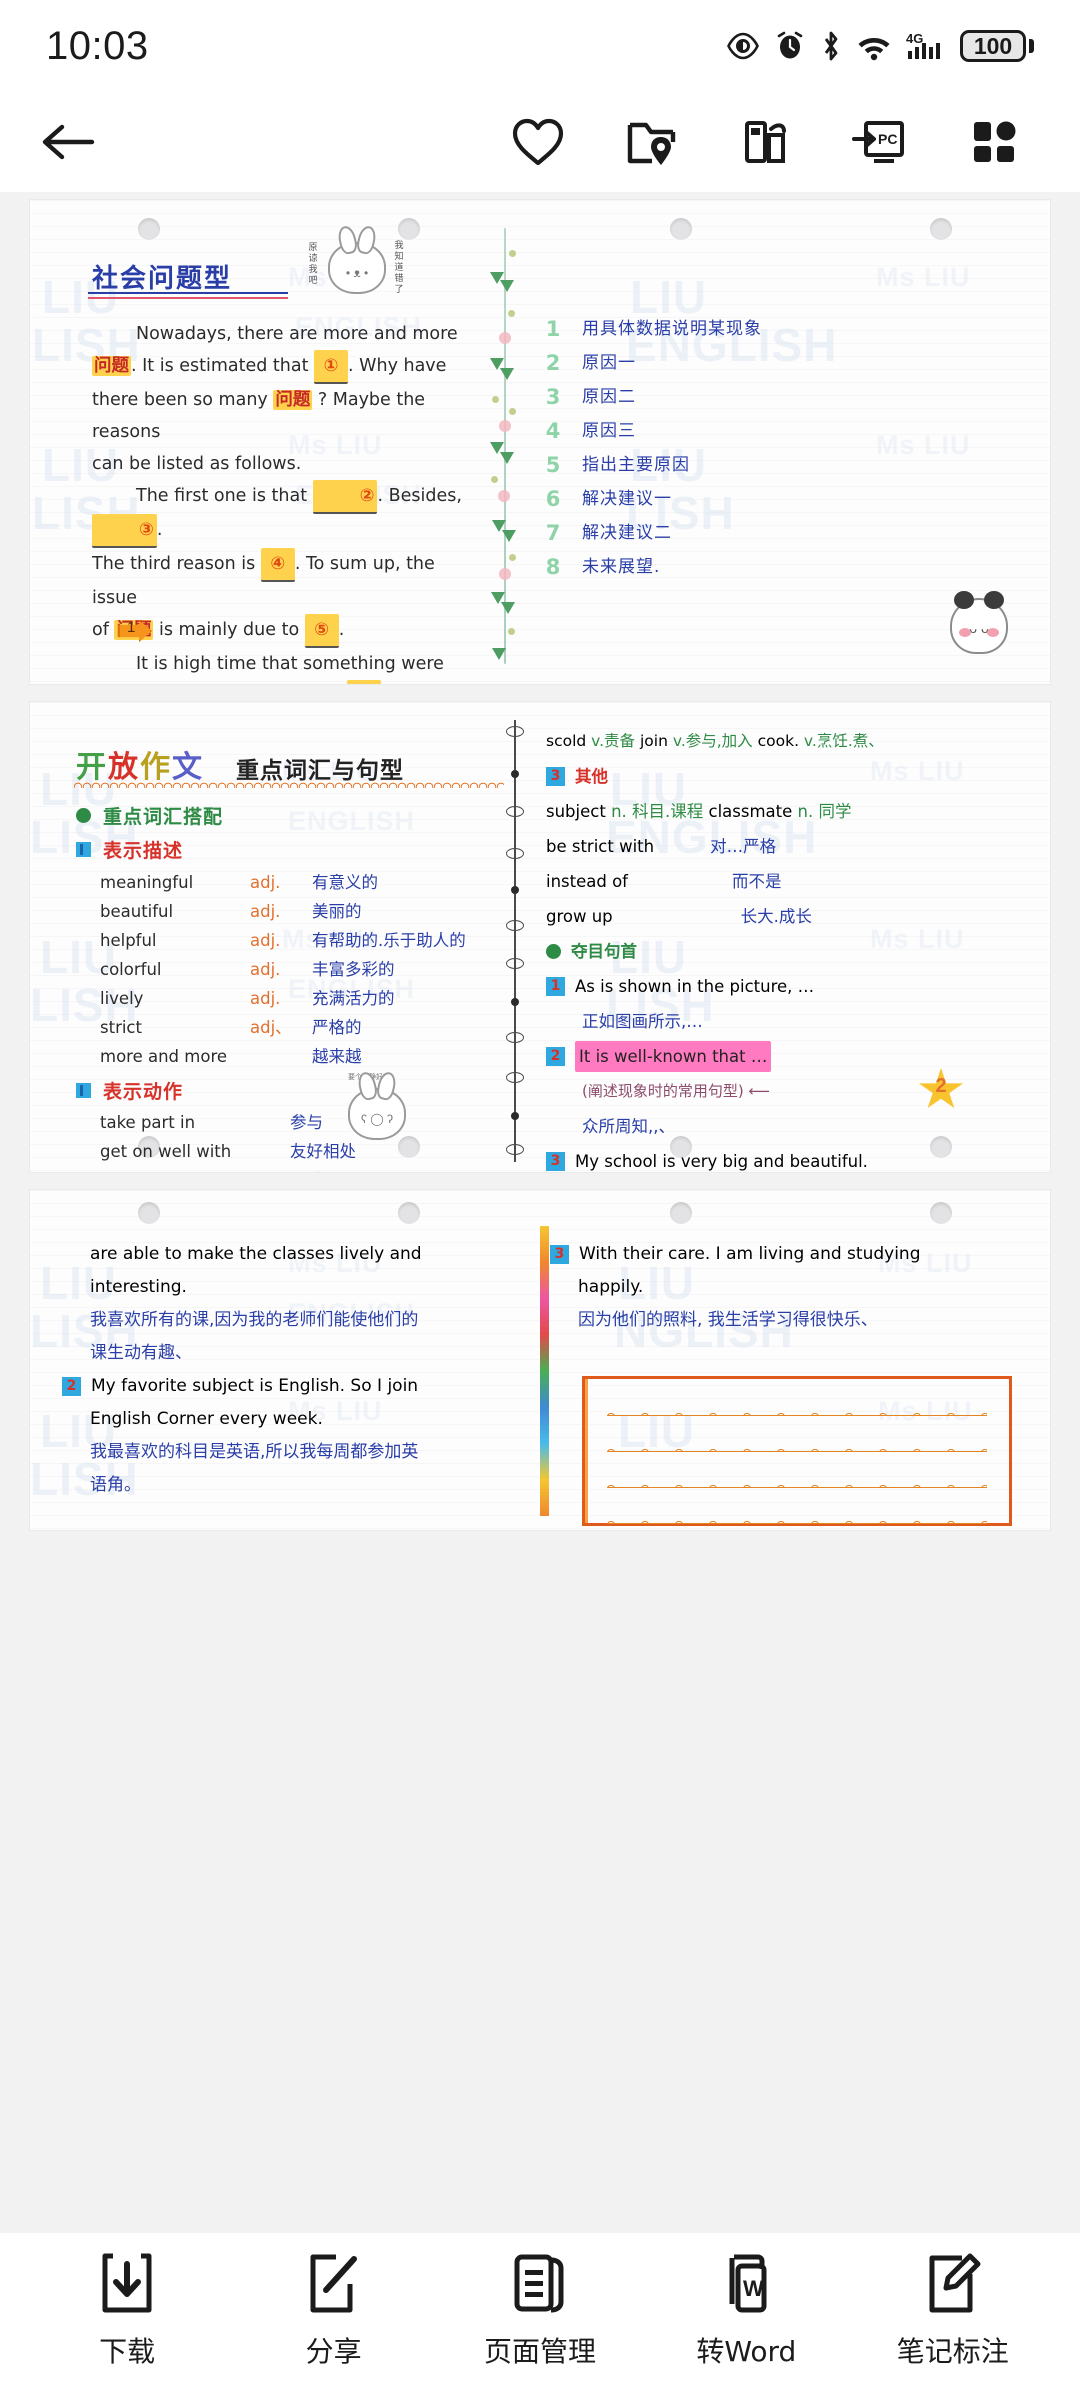 This screenshot has width=1080, height=2388. I want to click on favorite-button, so click(538, 142).